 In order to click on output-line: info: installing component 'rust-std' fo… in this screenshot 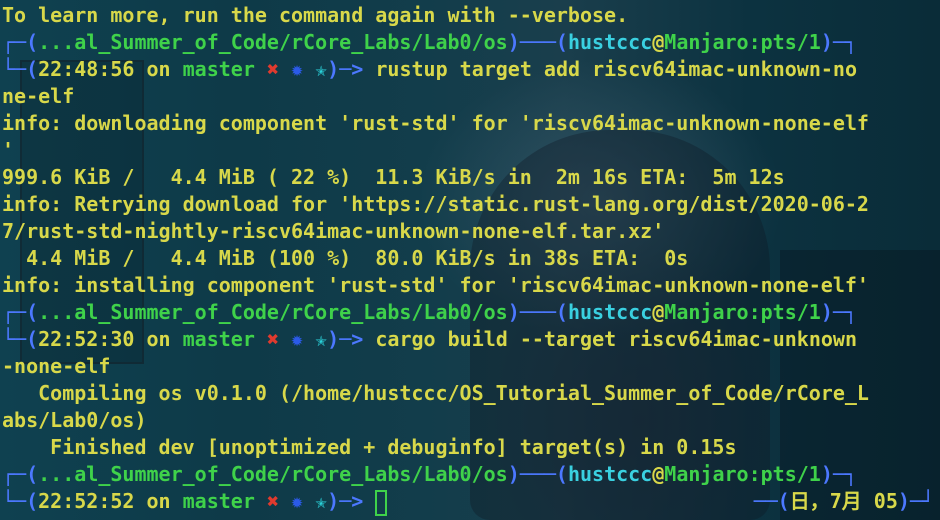, I will do `click(435, 285)`.